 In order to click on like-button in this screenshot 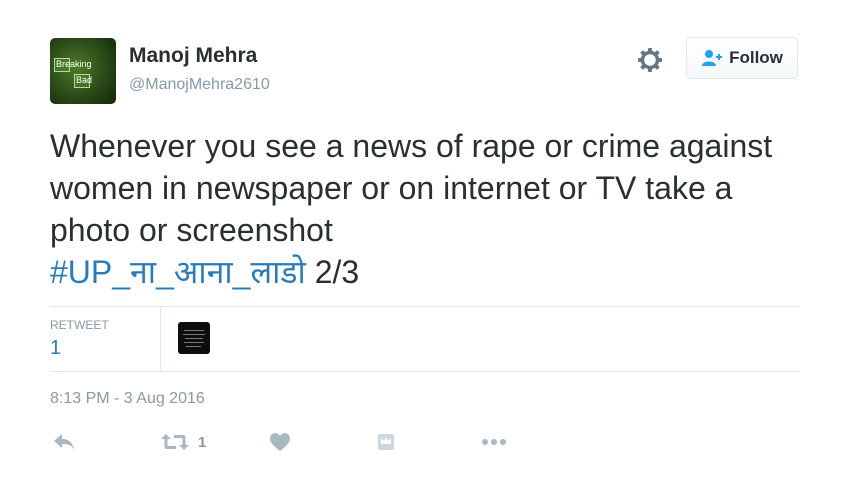, I will do `click(280, 442)`.